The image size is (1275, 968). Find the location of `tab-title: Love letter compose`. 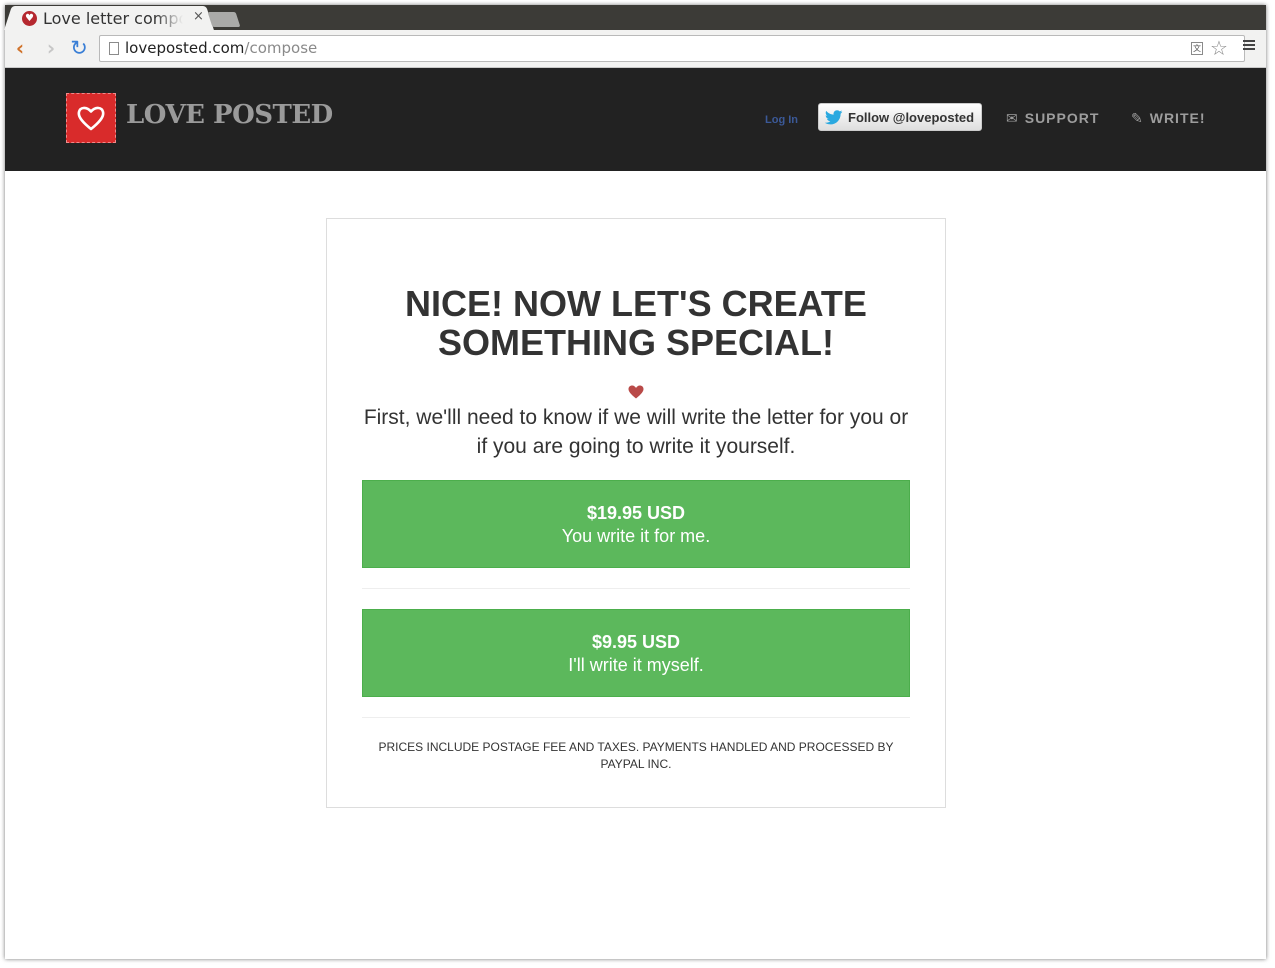

tab-title: Love letter compose is located at coordinates (113, 18).